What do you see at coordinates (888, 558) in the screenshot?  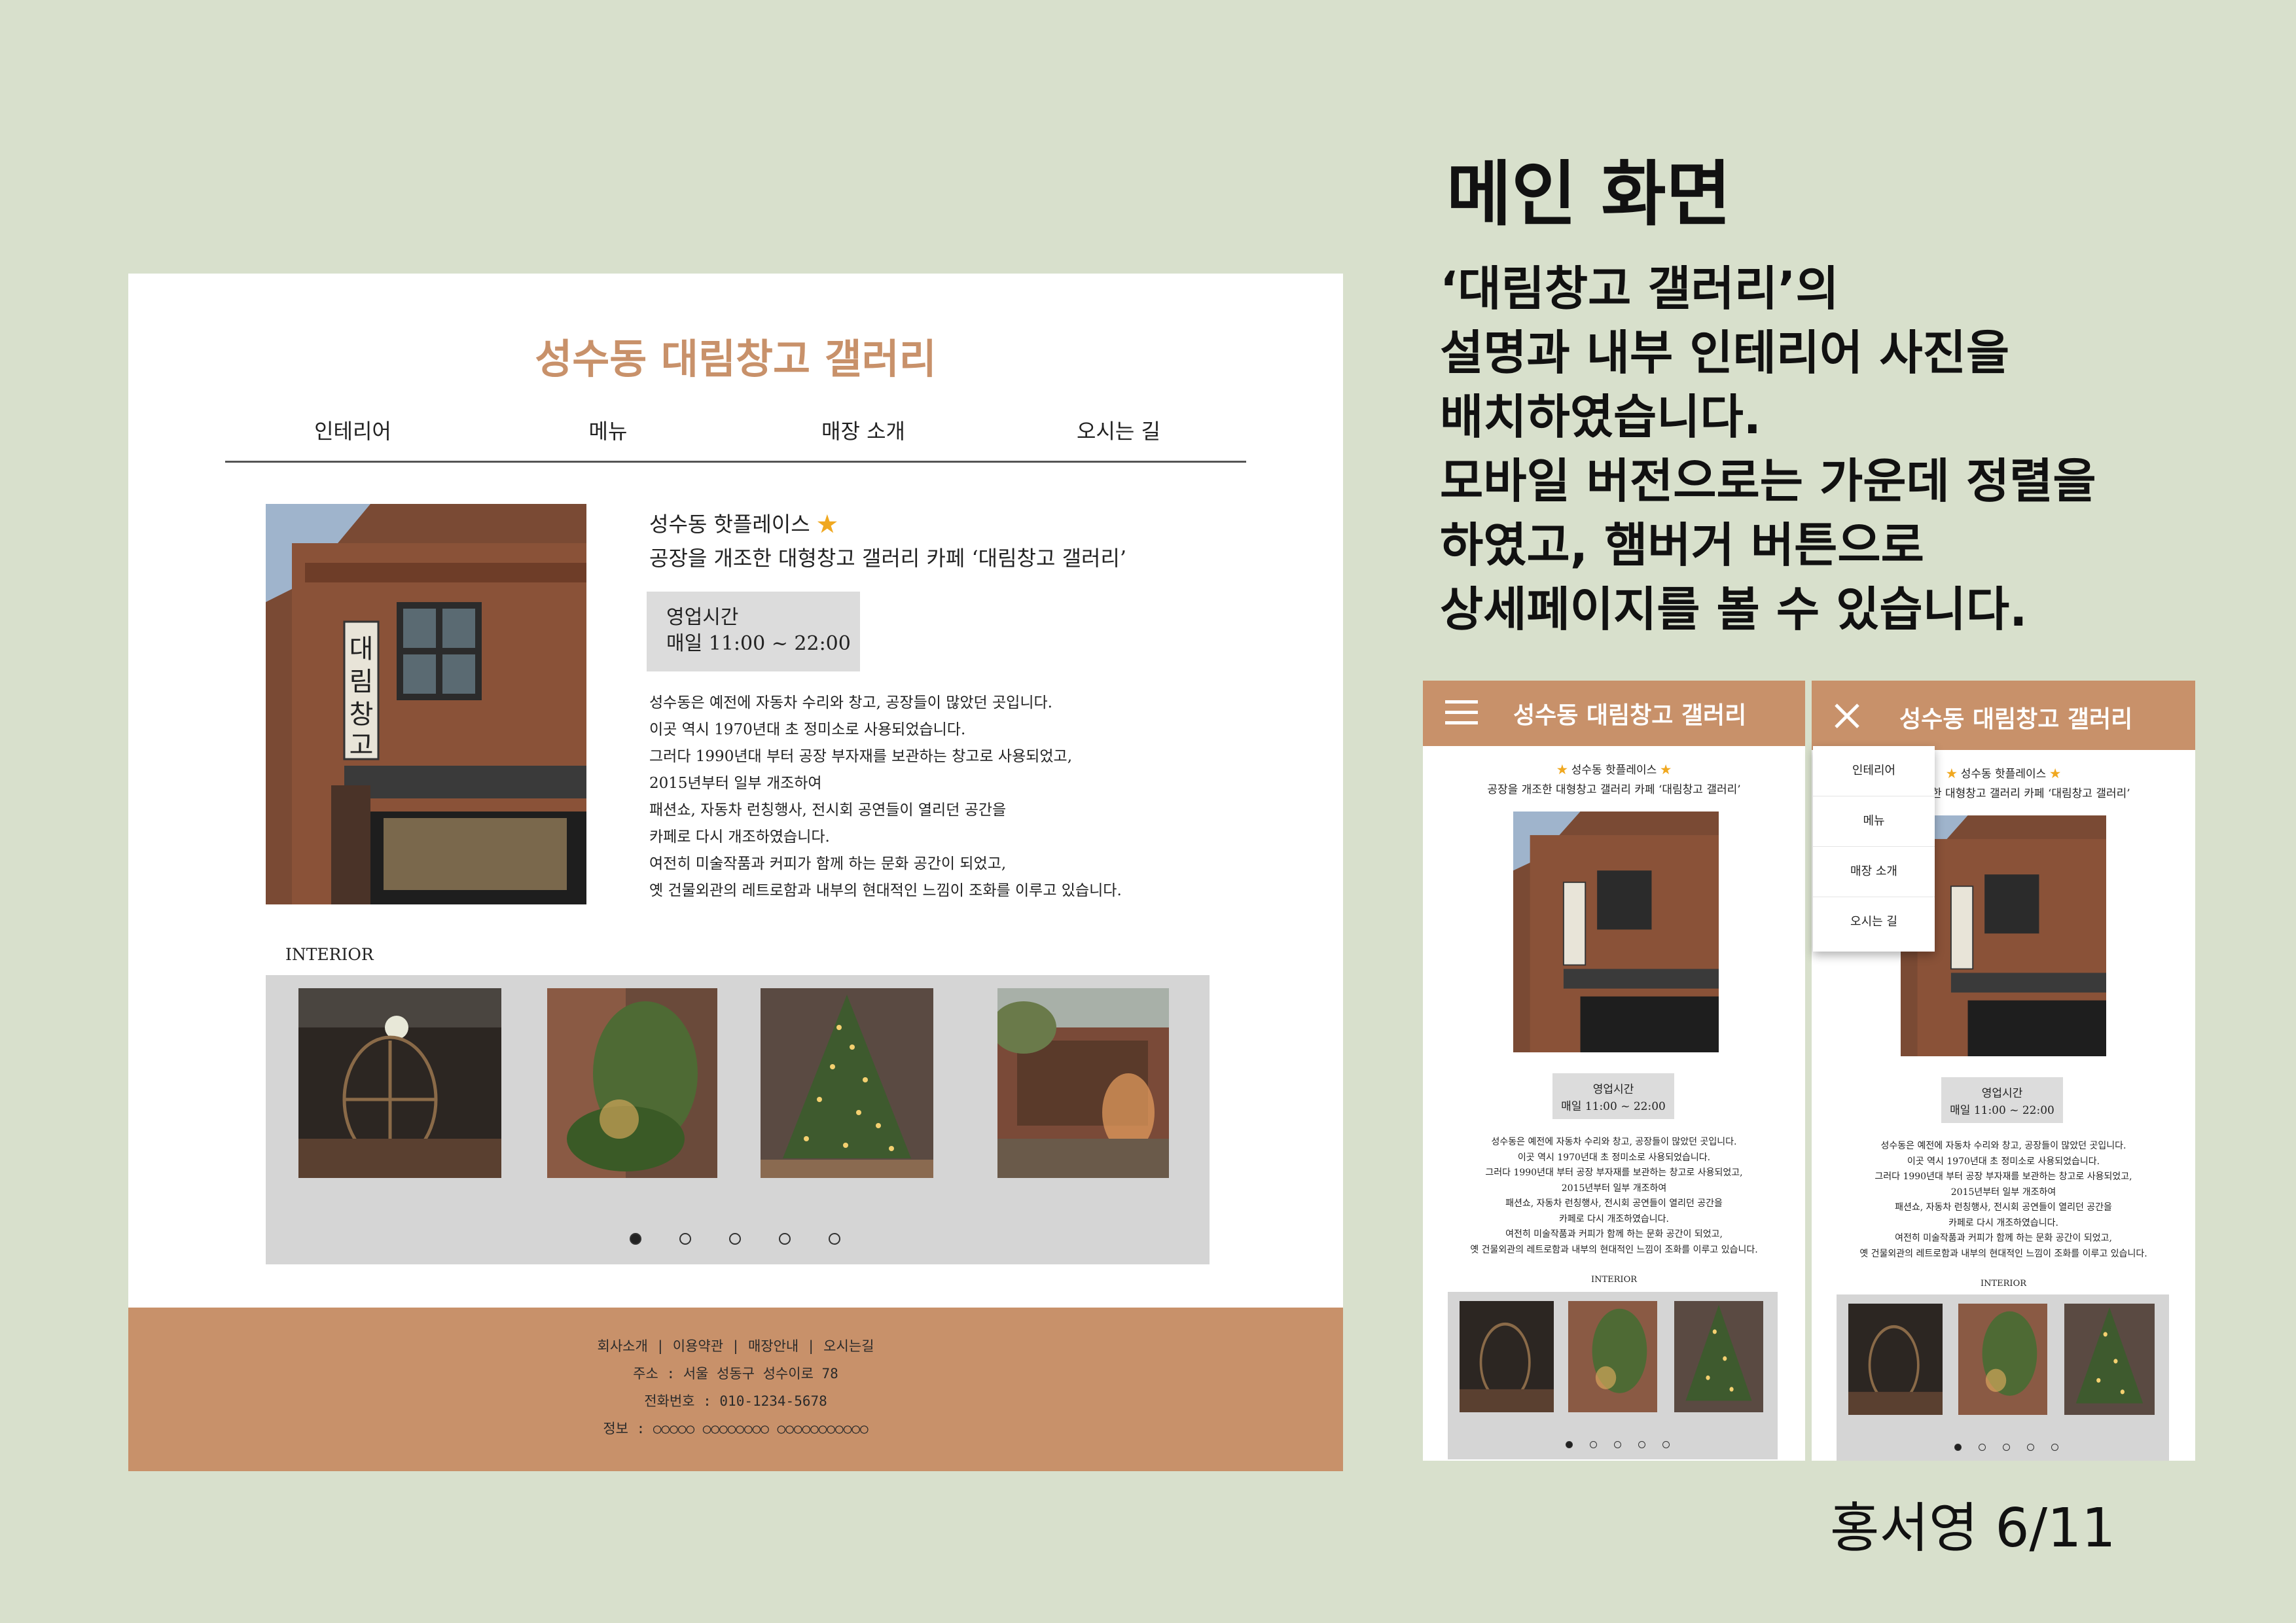 I see `tagline: 공장을 개조한 대형창고 갤러리 카페 ‘대림창고 갤러리’` at bounding box center [888, 558].